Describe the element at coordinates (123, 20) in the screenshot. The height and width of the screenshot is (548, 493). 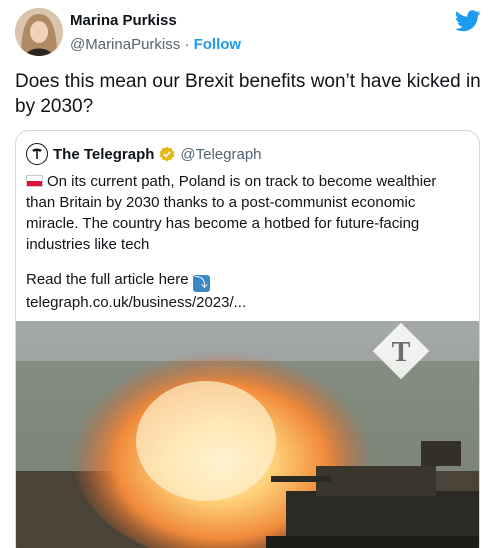
I see `author-name: Marina Purkiss` at that location.